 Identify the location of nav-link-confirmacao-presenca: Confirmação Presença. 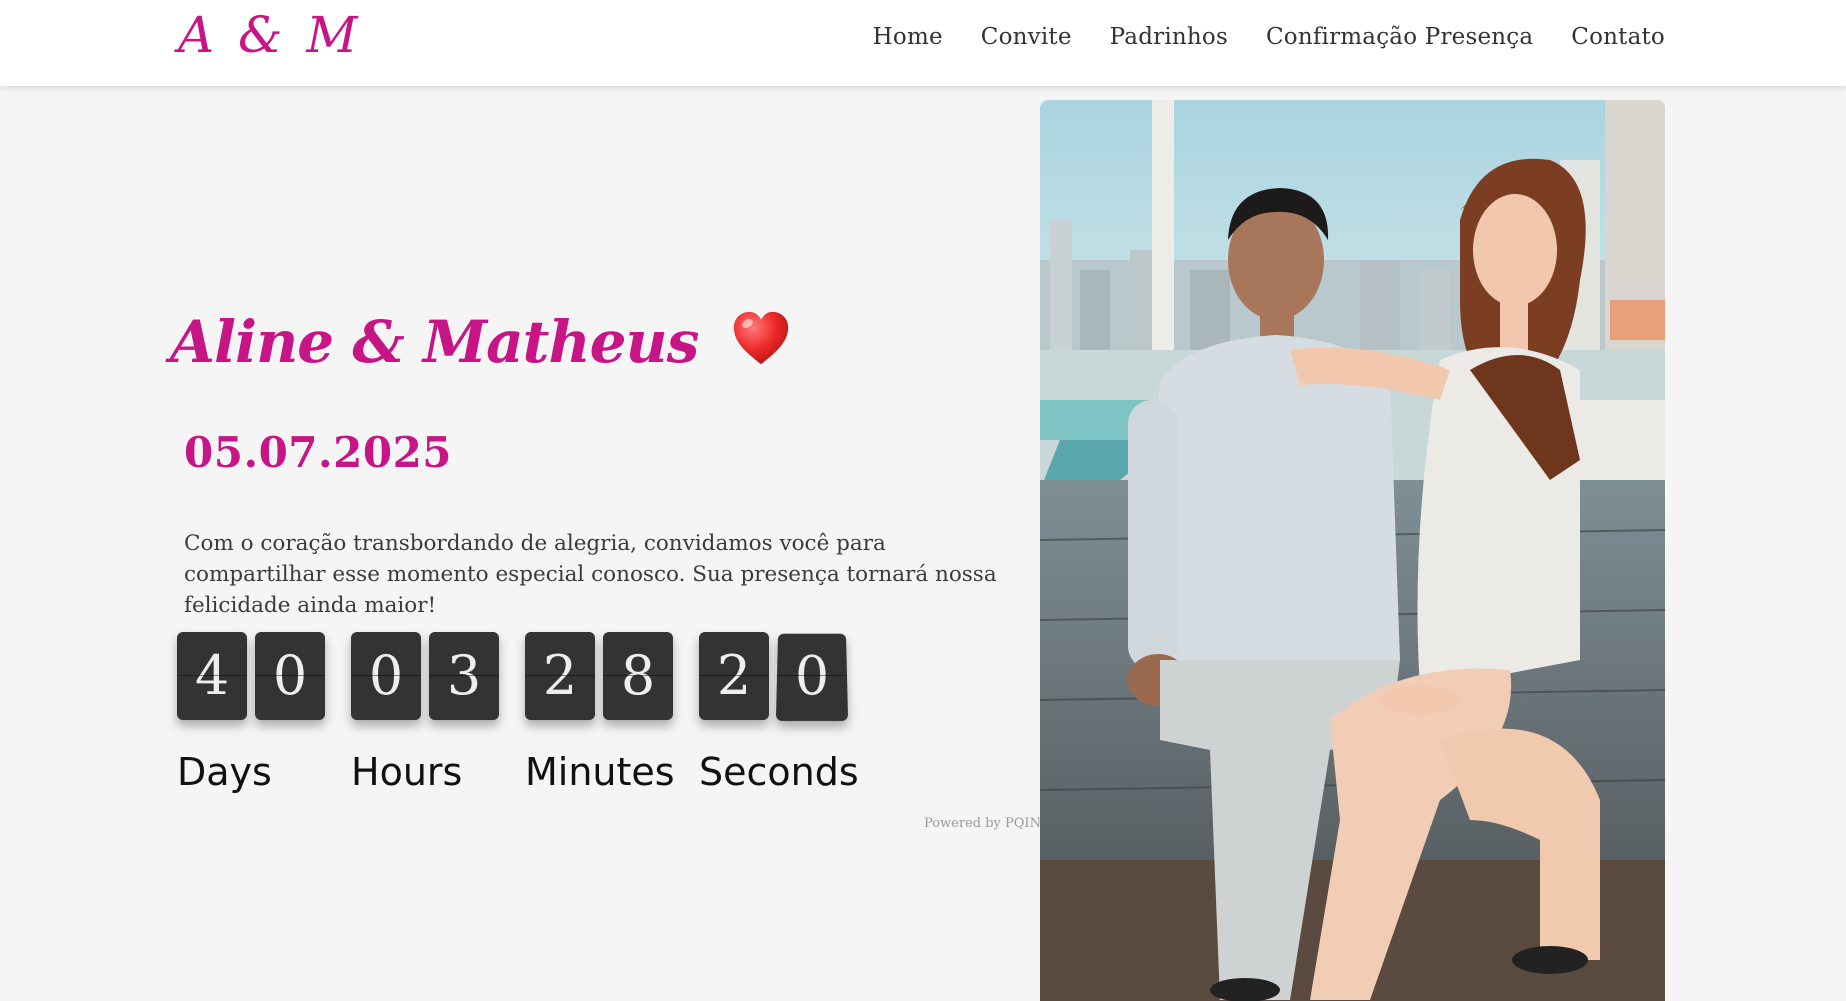
(1399, 37).